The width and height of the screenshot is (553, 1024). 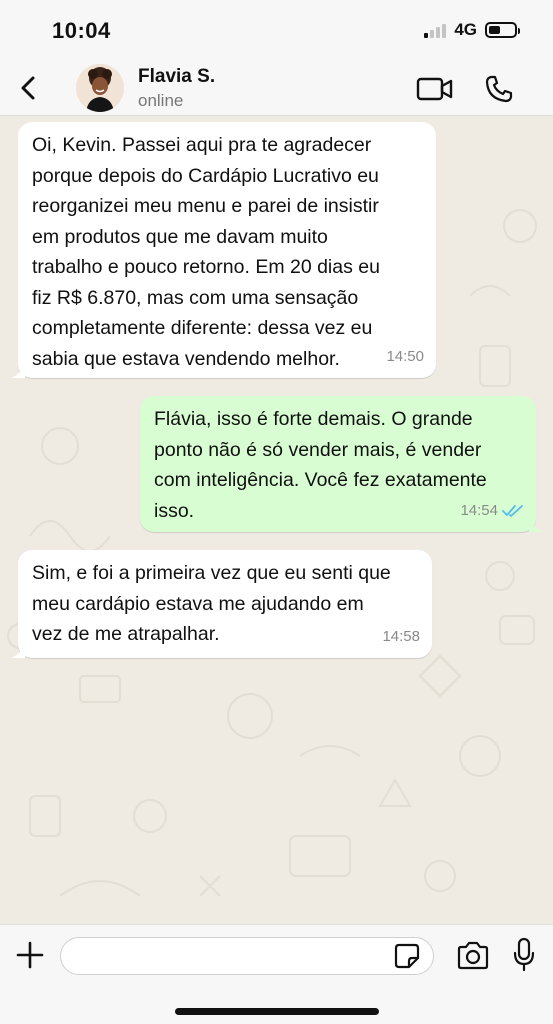 I want to click on message-time: 14:50, so click(x=405, y=356).